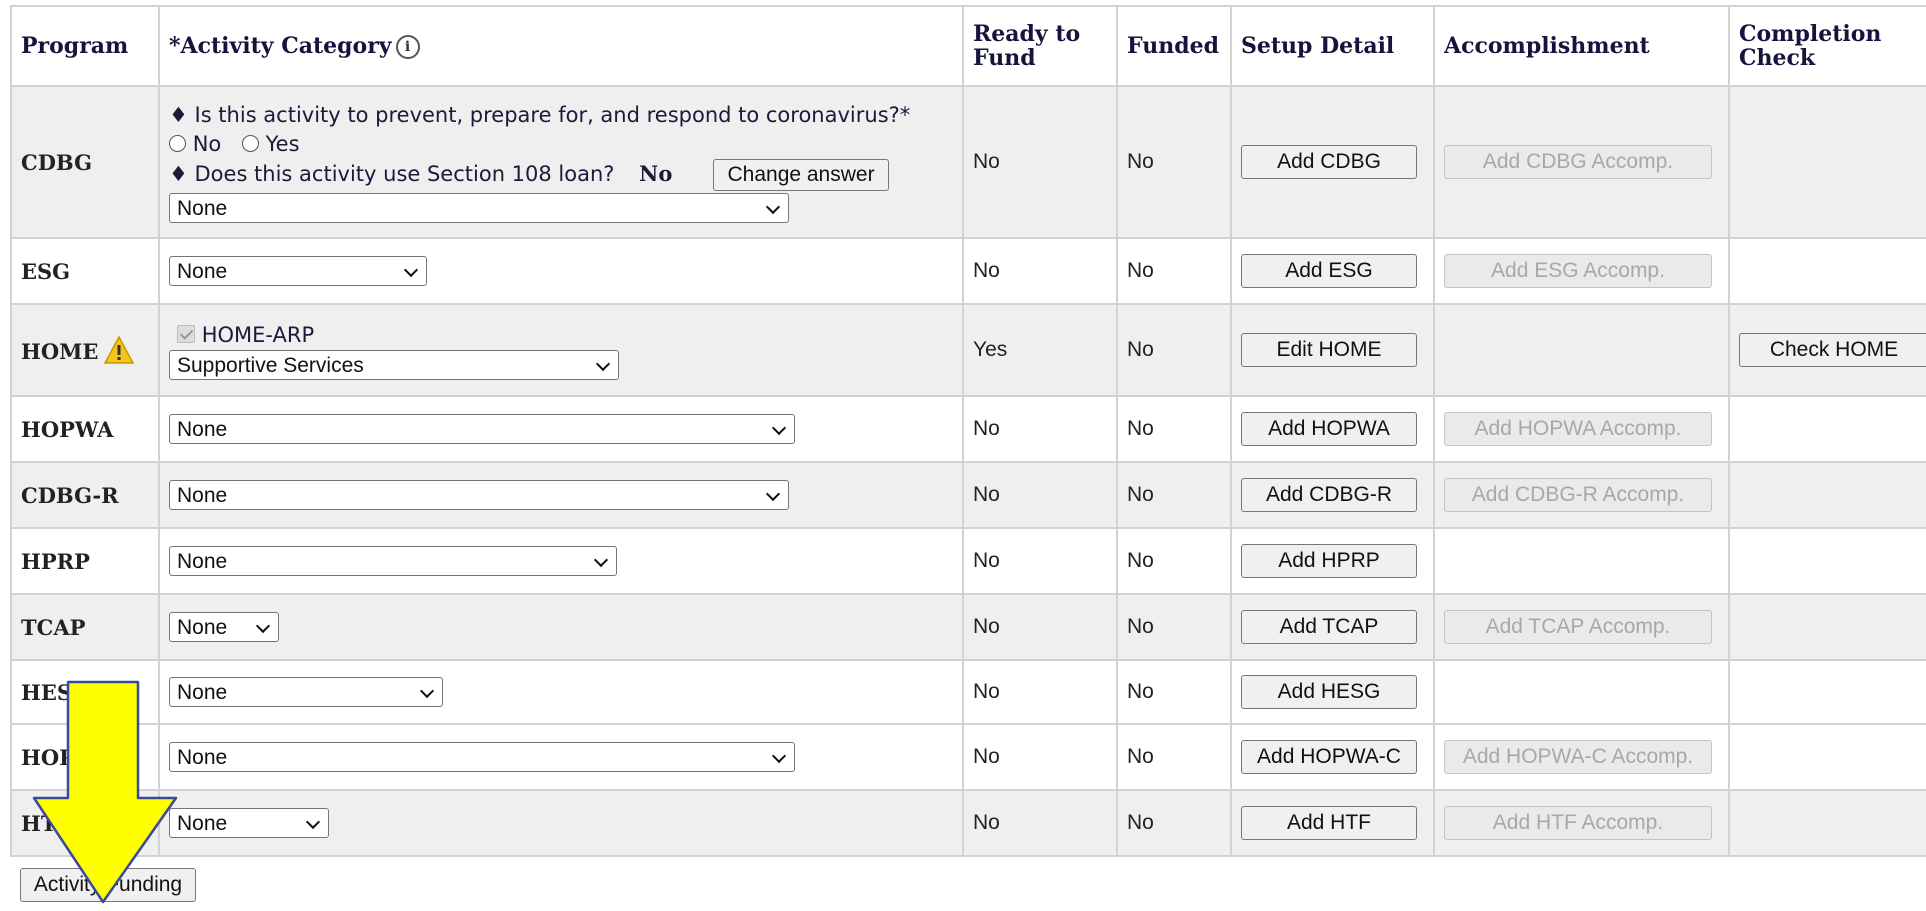 This screenshot has height=911, width=1926. I want to click on radio-yes-label: Yes, so click(282, 144).